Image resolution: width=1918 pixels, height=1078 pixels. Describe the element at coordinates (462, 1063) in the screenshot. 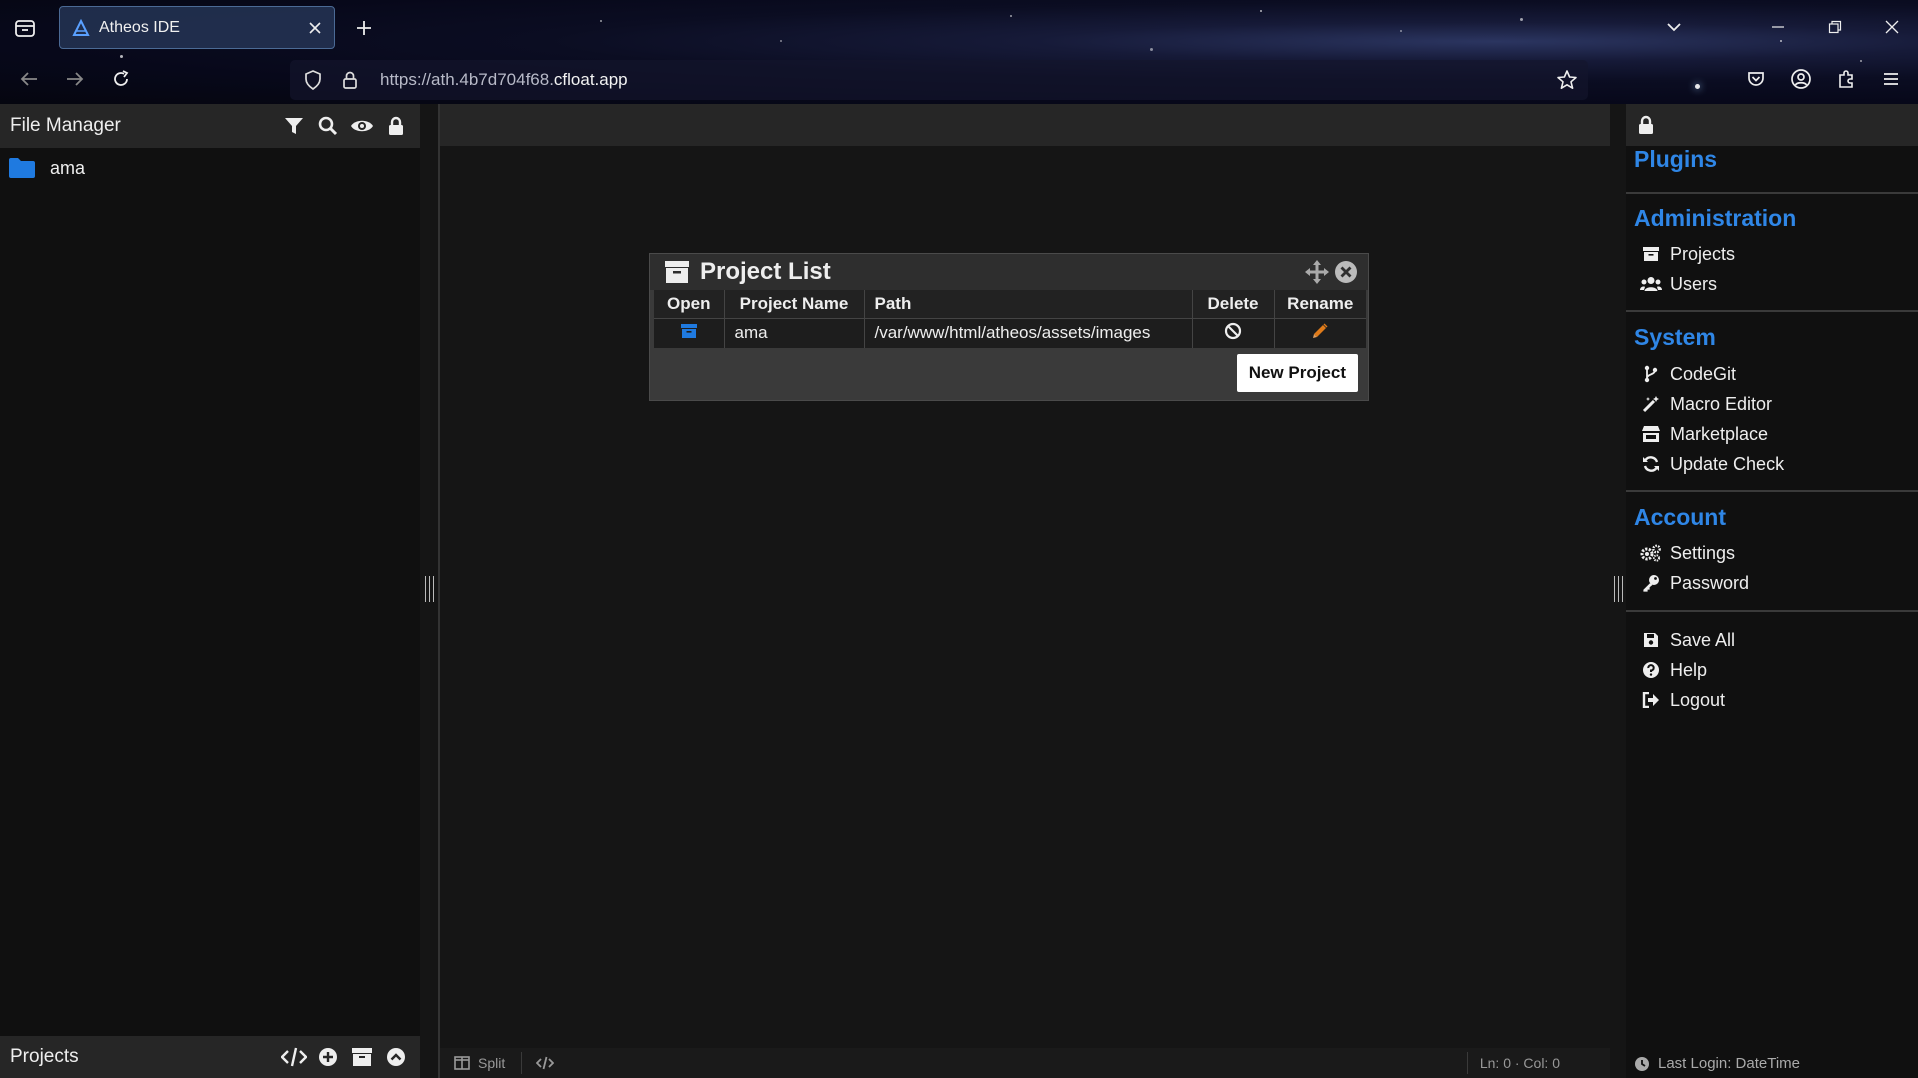

I see `columns-icon` at that location.